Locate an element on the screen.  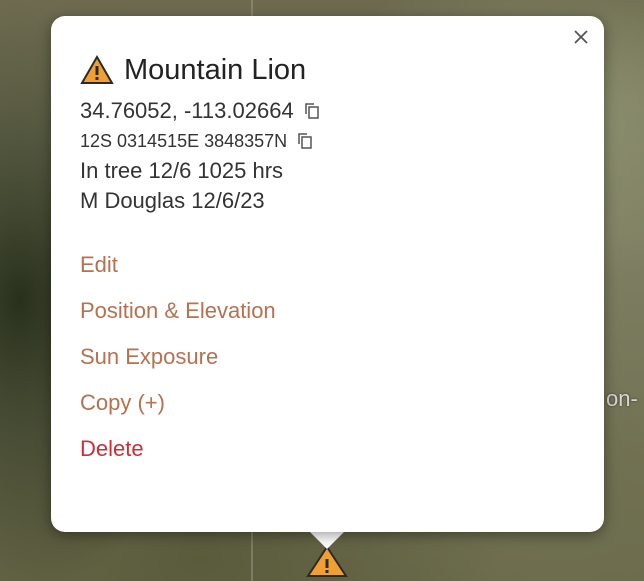
popup-title-row: Mountain Lion is located at coordinates (330, 70).